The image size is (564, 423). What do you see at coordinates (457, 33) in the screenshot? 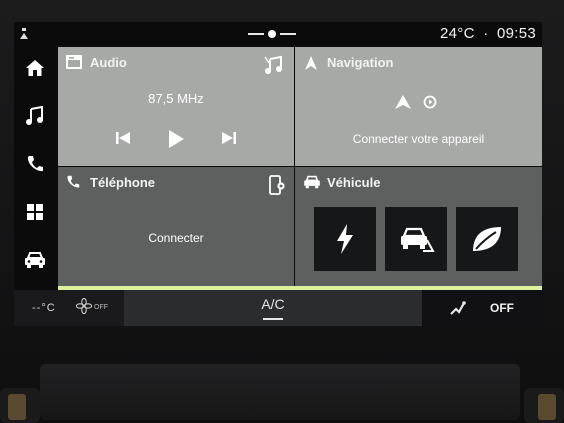
I see `outside-temperature: 24°C` at bounding box center [457, 33].